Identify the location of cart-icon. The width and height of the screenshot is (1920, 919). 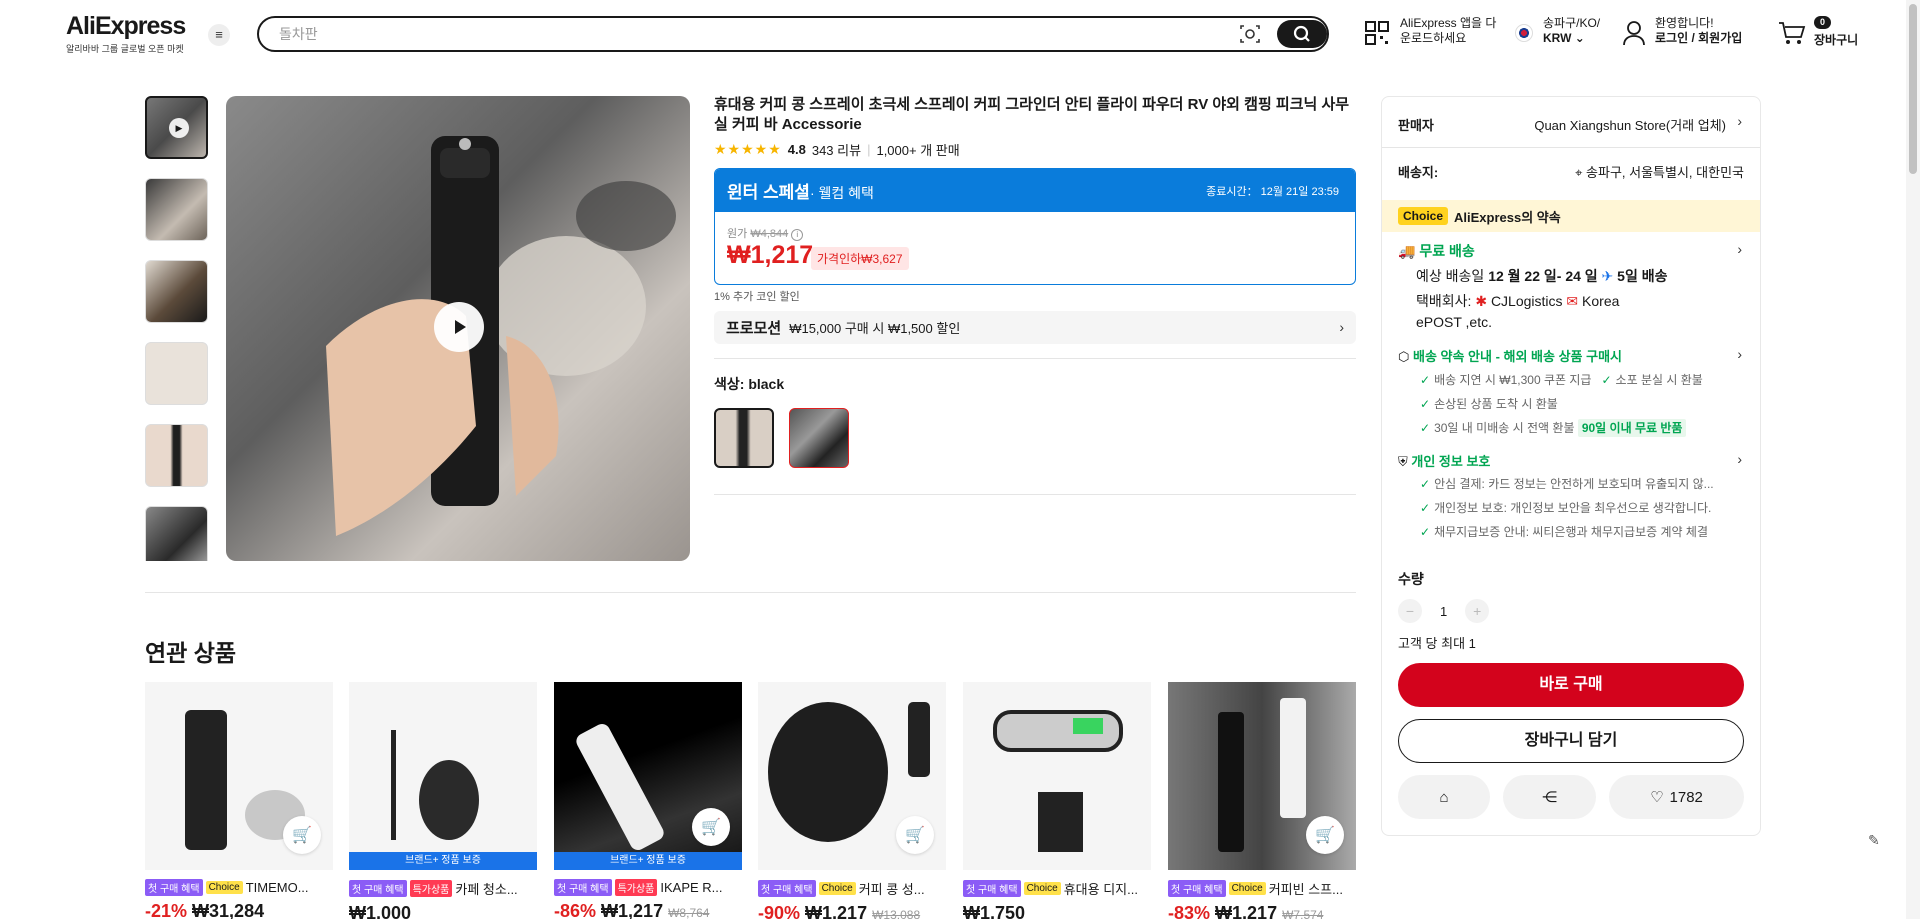
(1792, 33).